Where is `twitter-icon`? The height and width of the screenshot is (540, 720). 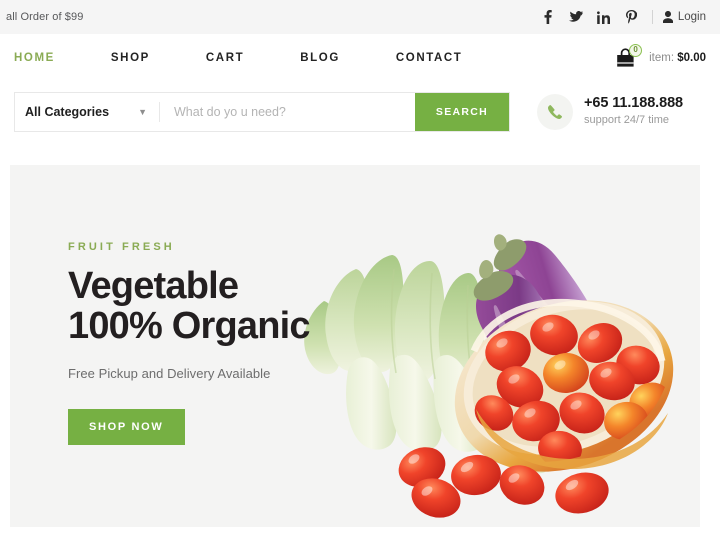
twitter-icon is located at coordinates (576, 17).